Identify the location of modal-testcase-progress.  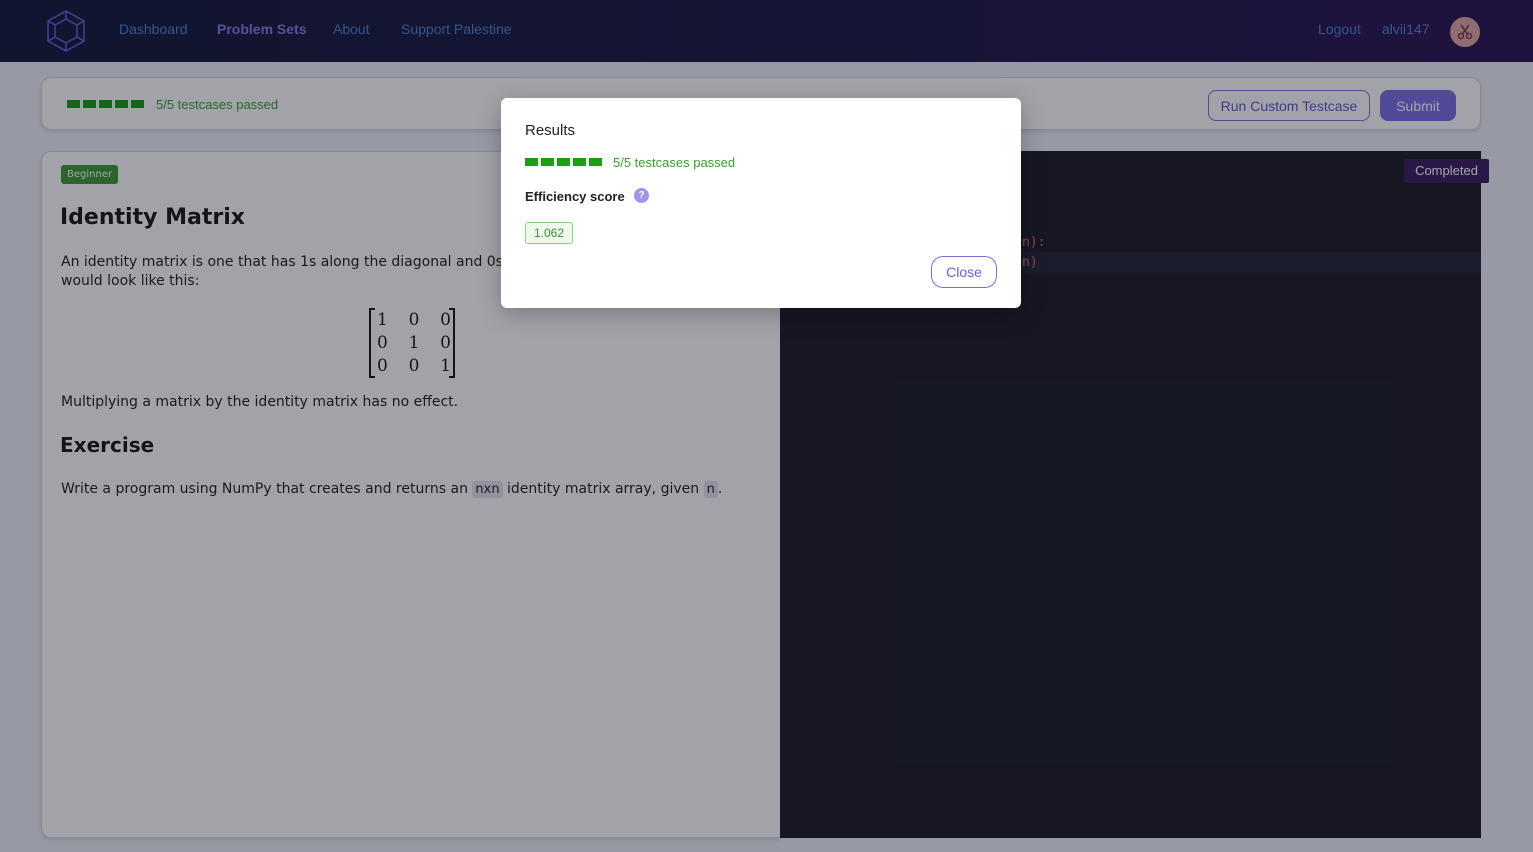
(563, 162).